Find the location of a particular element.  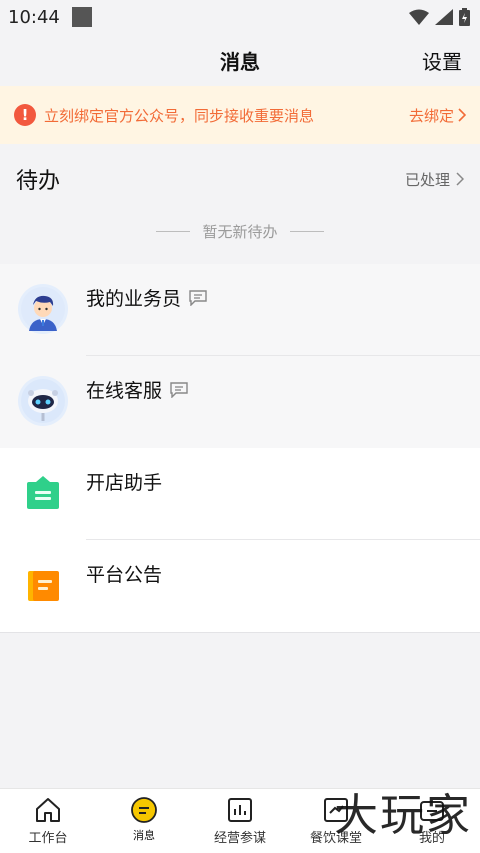

status-icons is located at coordinates (439, 17).